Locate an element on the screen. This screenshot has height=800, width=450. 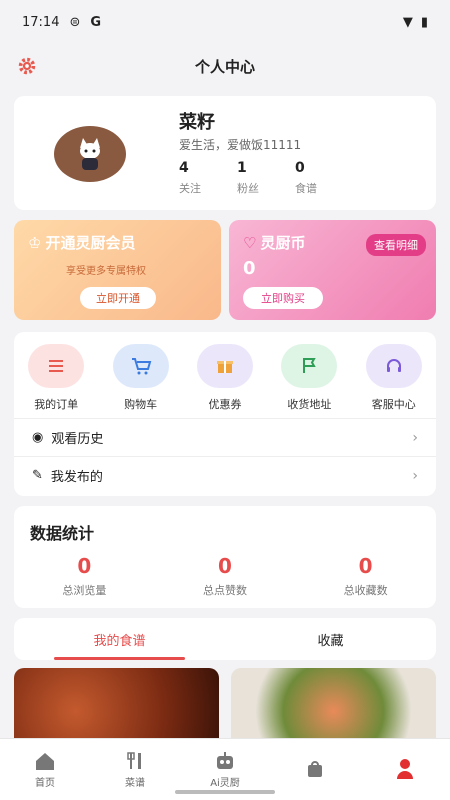
tabbar-label: 首页 is located at coordinates (45, 783).